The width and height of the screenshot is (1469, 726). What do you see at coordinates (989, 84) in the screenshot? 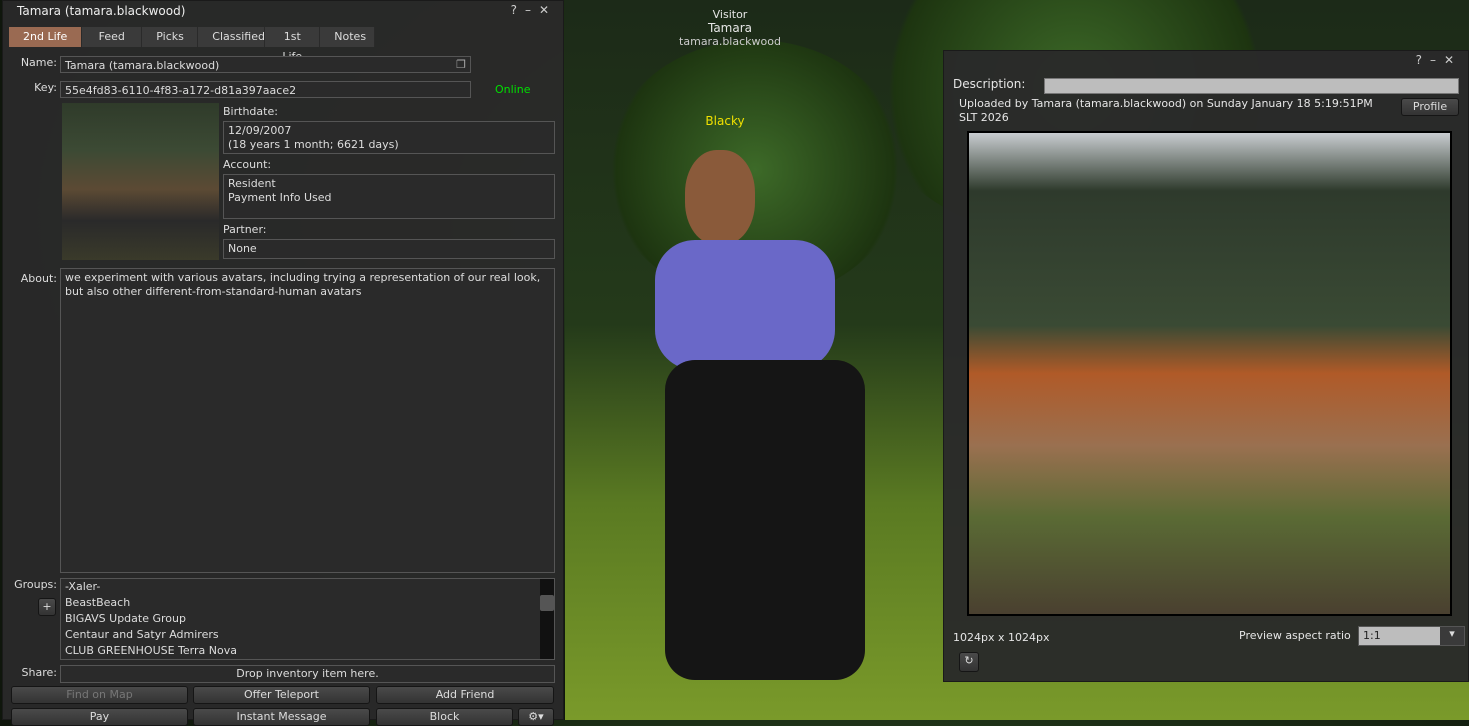
I see `description-label: Description:` at bounding box center [989, 84].